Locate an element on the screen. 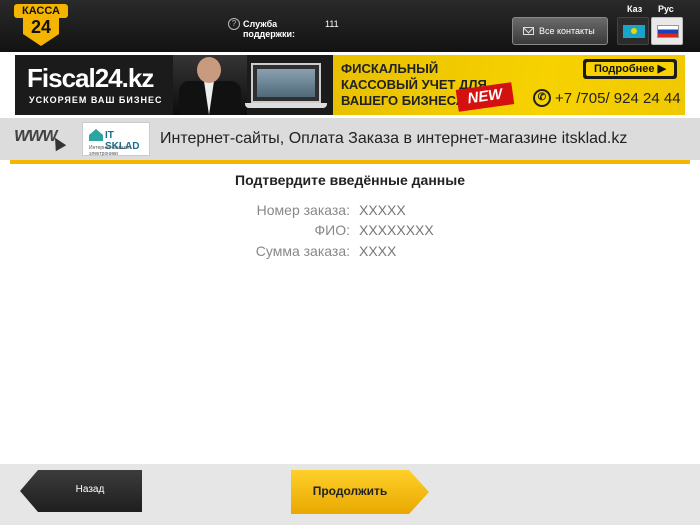 Image resolution: width=700 pixels, height=525 pixels. banner-slogan: УСКОРЯЕМ ВАШ БИЗНЕС is located at coordinates (96, 100).